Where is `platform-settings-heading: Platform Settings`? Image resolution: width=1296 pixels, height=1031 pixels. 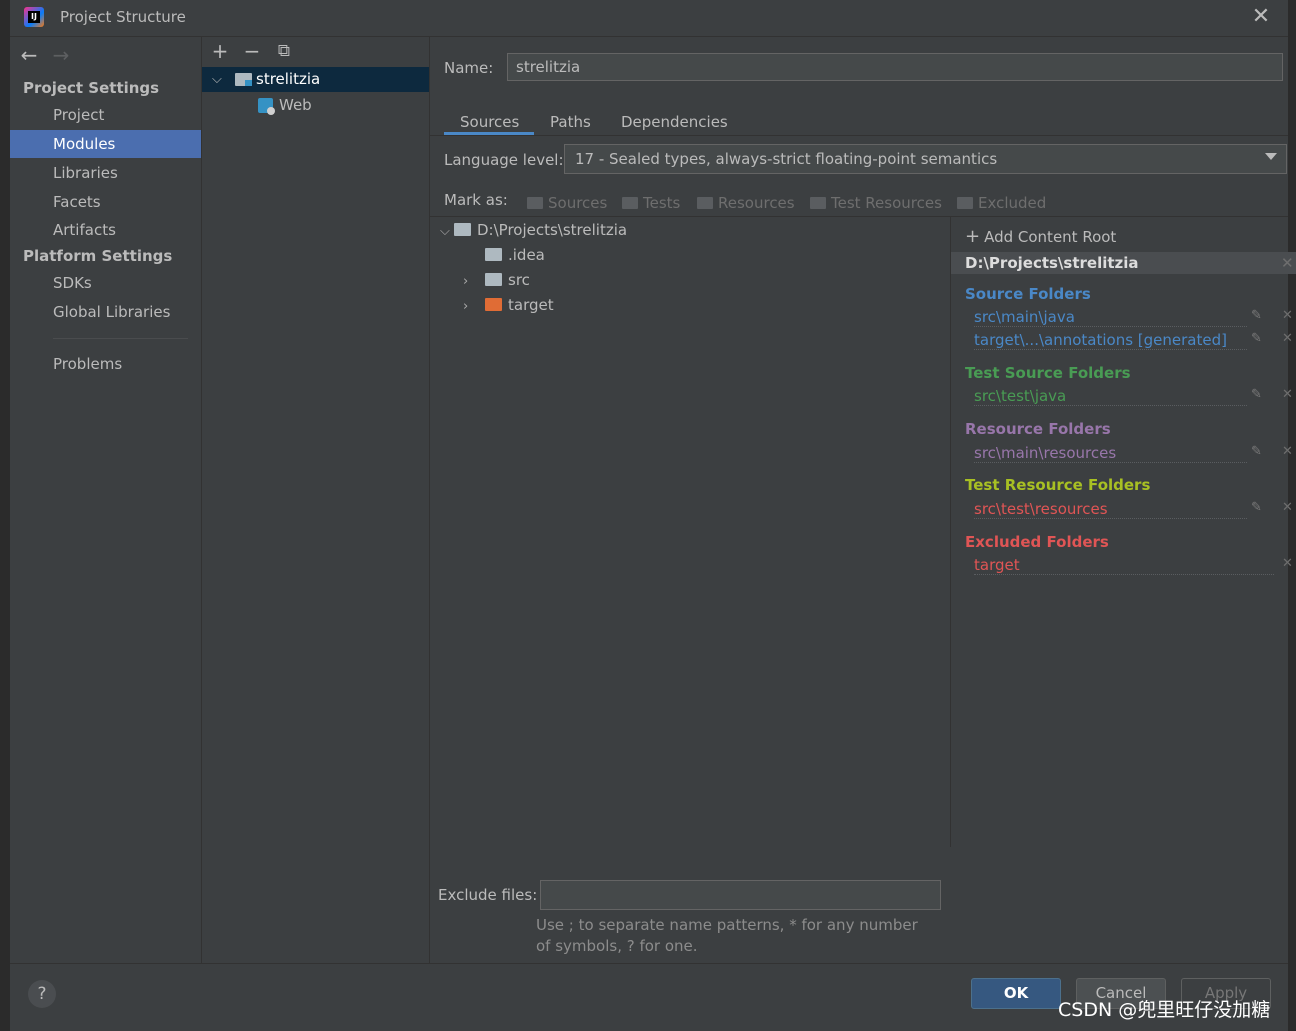 platform-settings-heading: Platform Settings is located at coordinates (98, 256).